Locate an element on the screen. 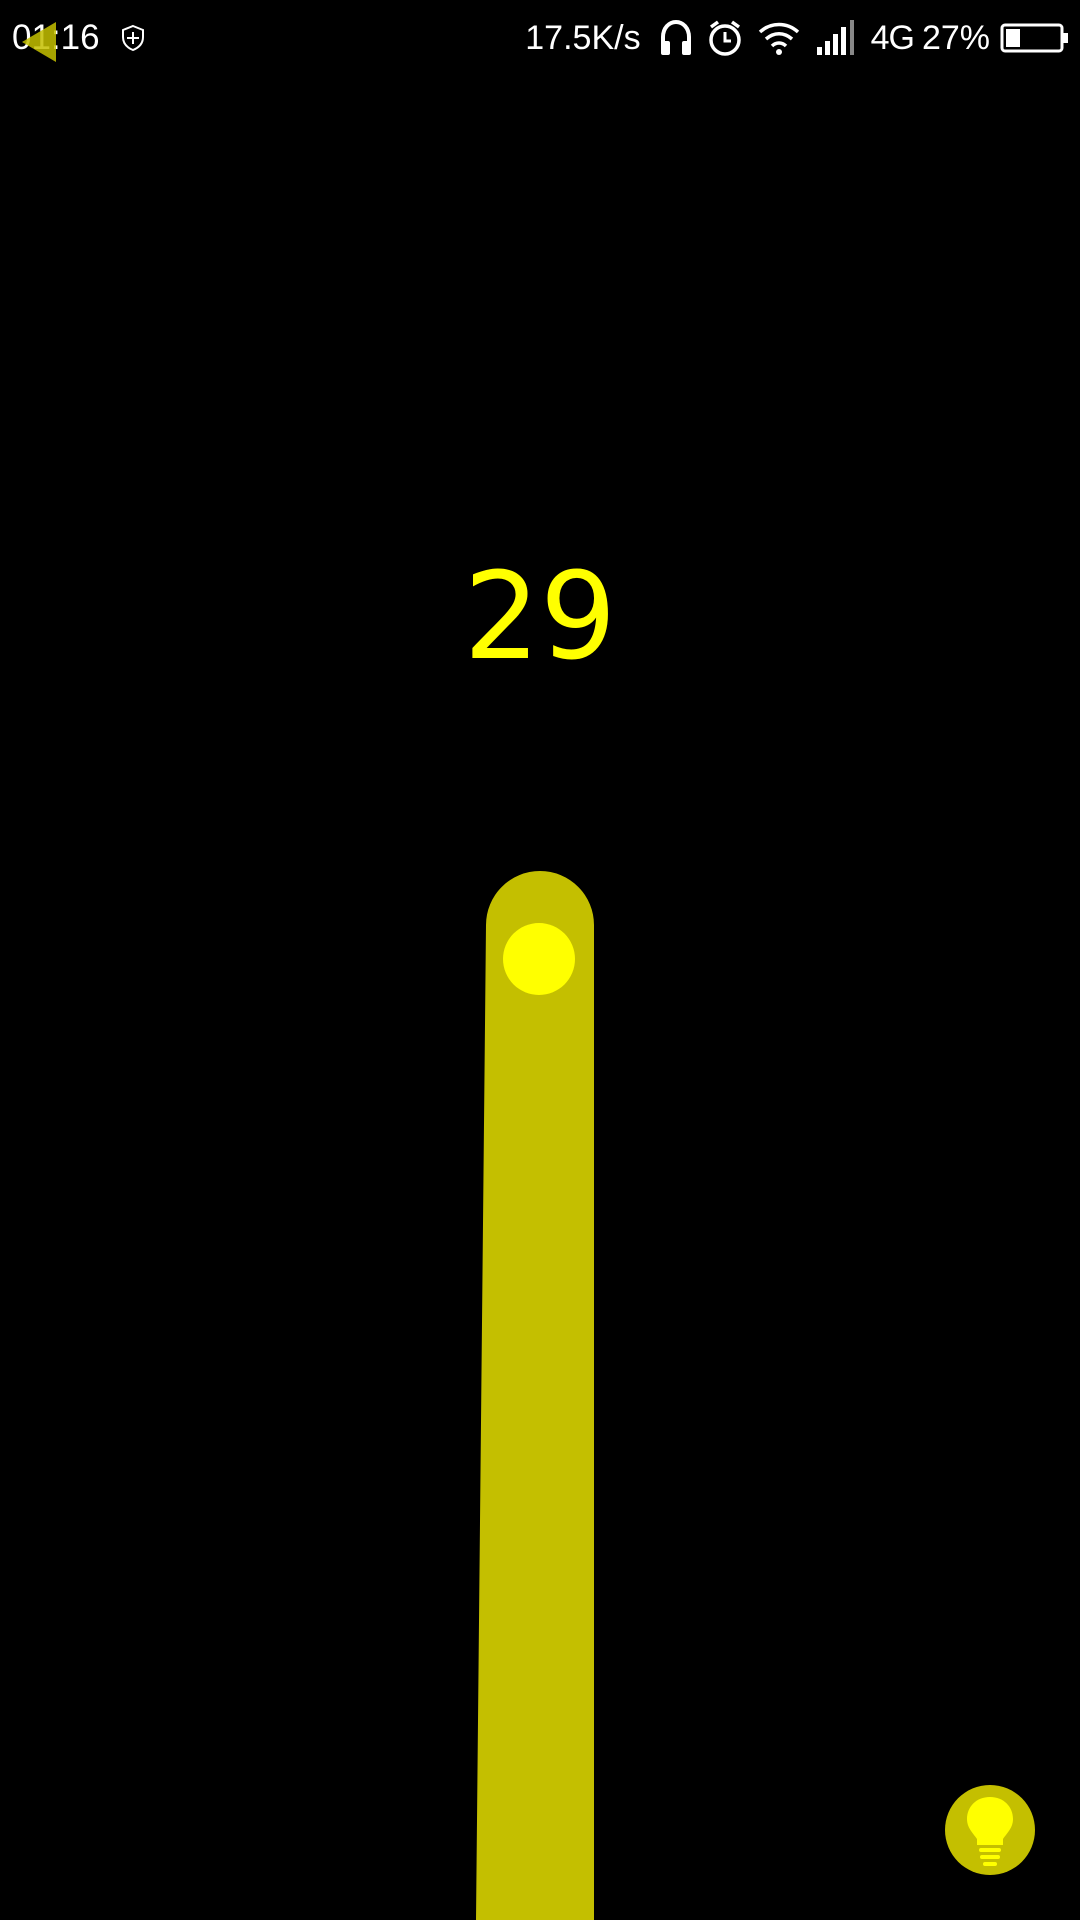 The height and width of the screenshot is (1920, 1080). player-ball is located at coordinates (539, 959).